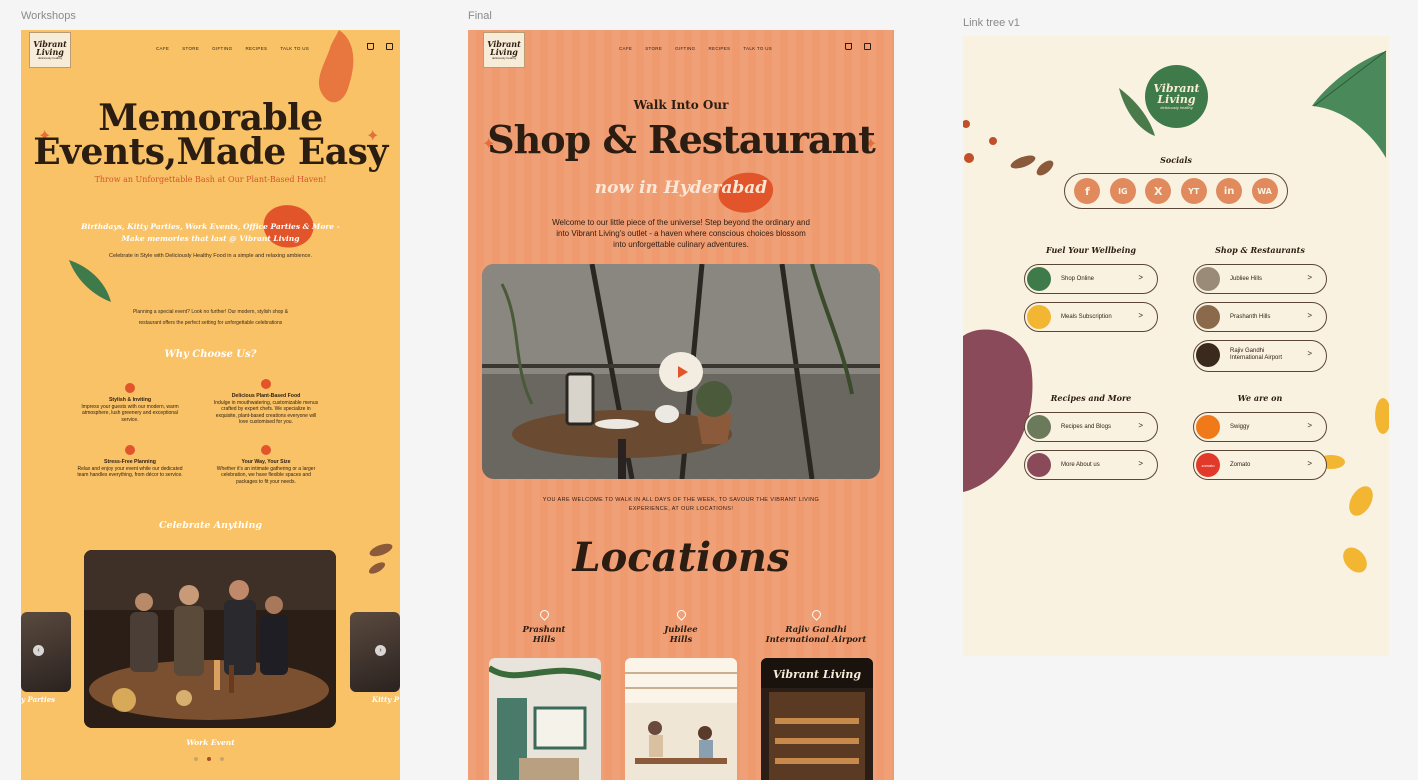 The image size is (1418, 780). What do you see at coordinates (210, 238) in the screenshot?
I see `occasions-line-2: Make memories that last @ Vibrant Living` at bounding box center [210, 238].